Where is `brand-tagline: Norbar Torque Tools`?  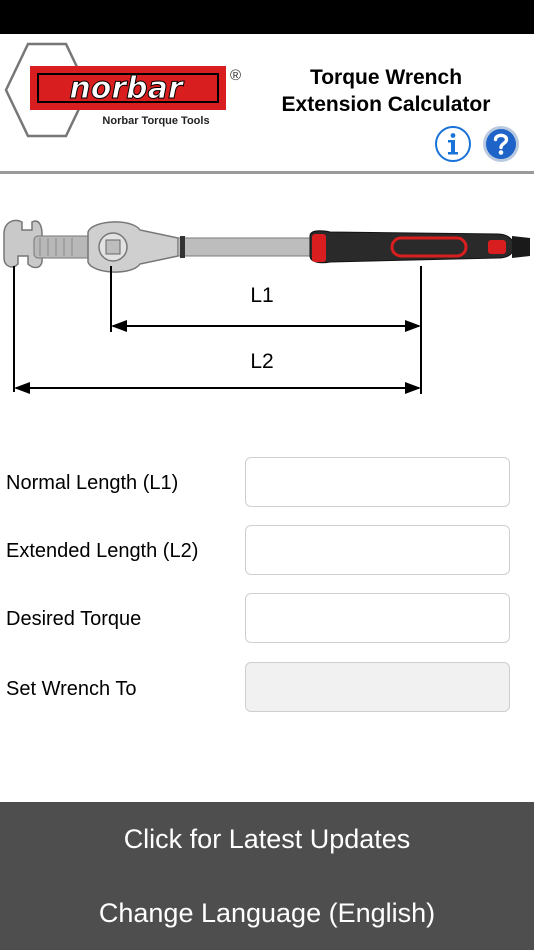 brand-tagline: Norbar Torque Tools is located at coordinates (155, 121).